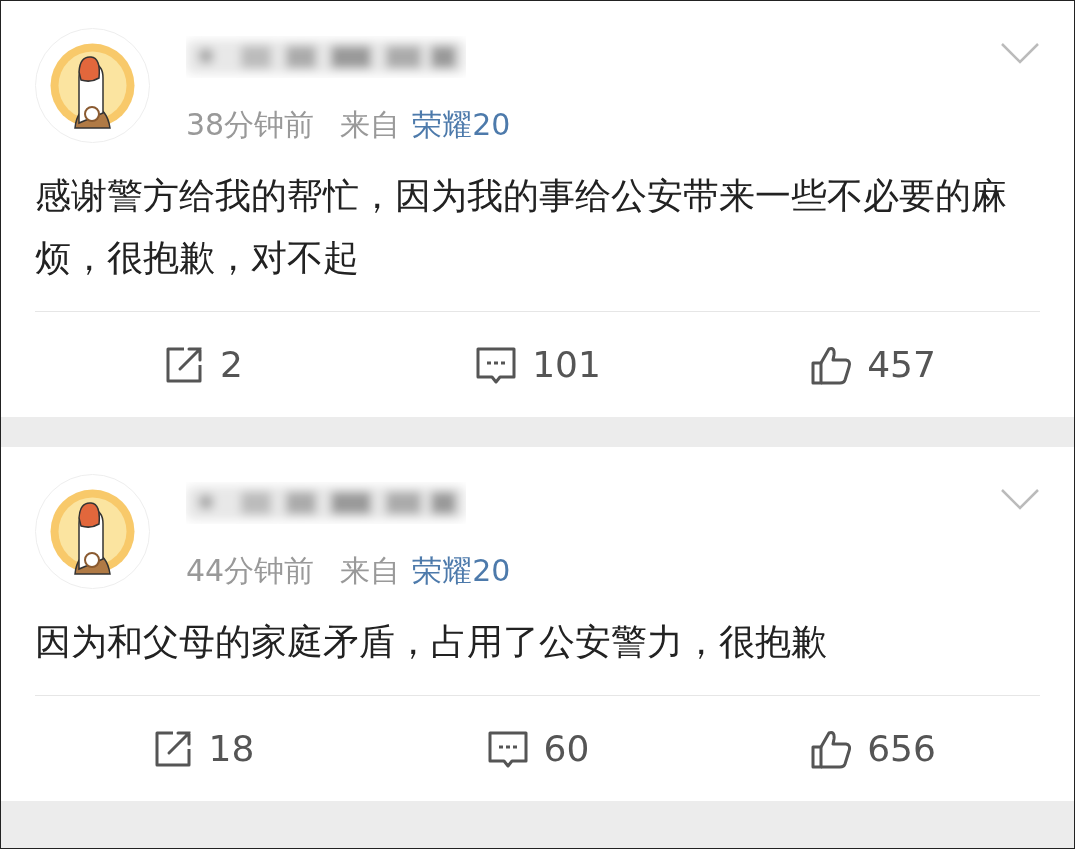  What do you see at coordinates (250, 571) in the screenshot?
I see `post-time: 44分钟前` at bounding box center [250, 571].